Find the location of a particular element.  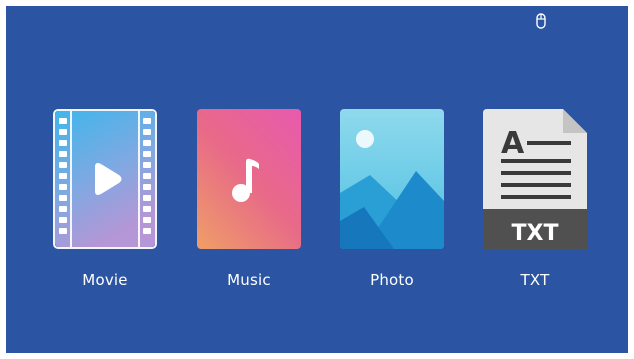

movie-icon is located at coordinates (105, 179).